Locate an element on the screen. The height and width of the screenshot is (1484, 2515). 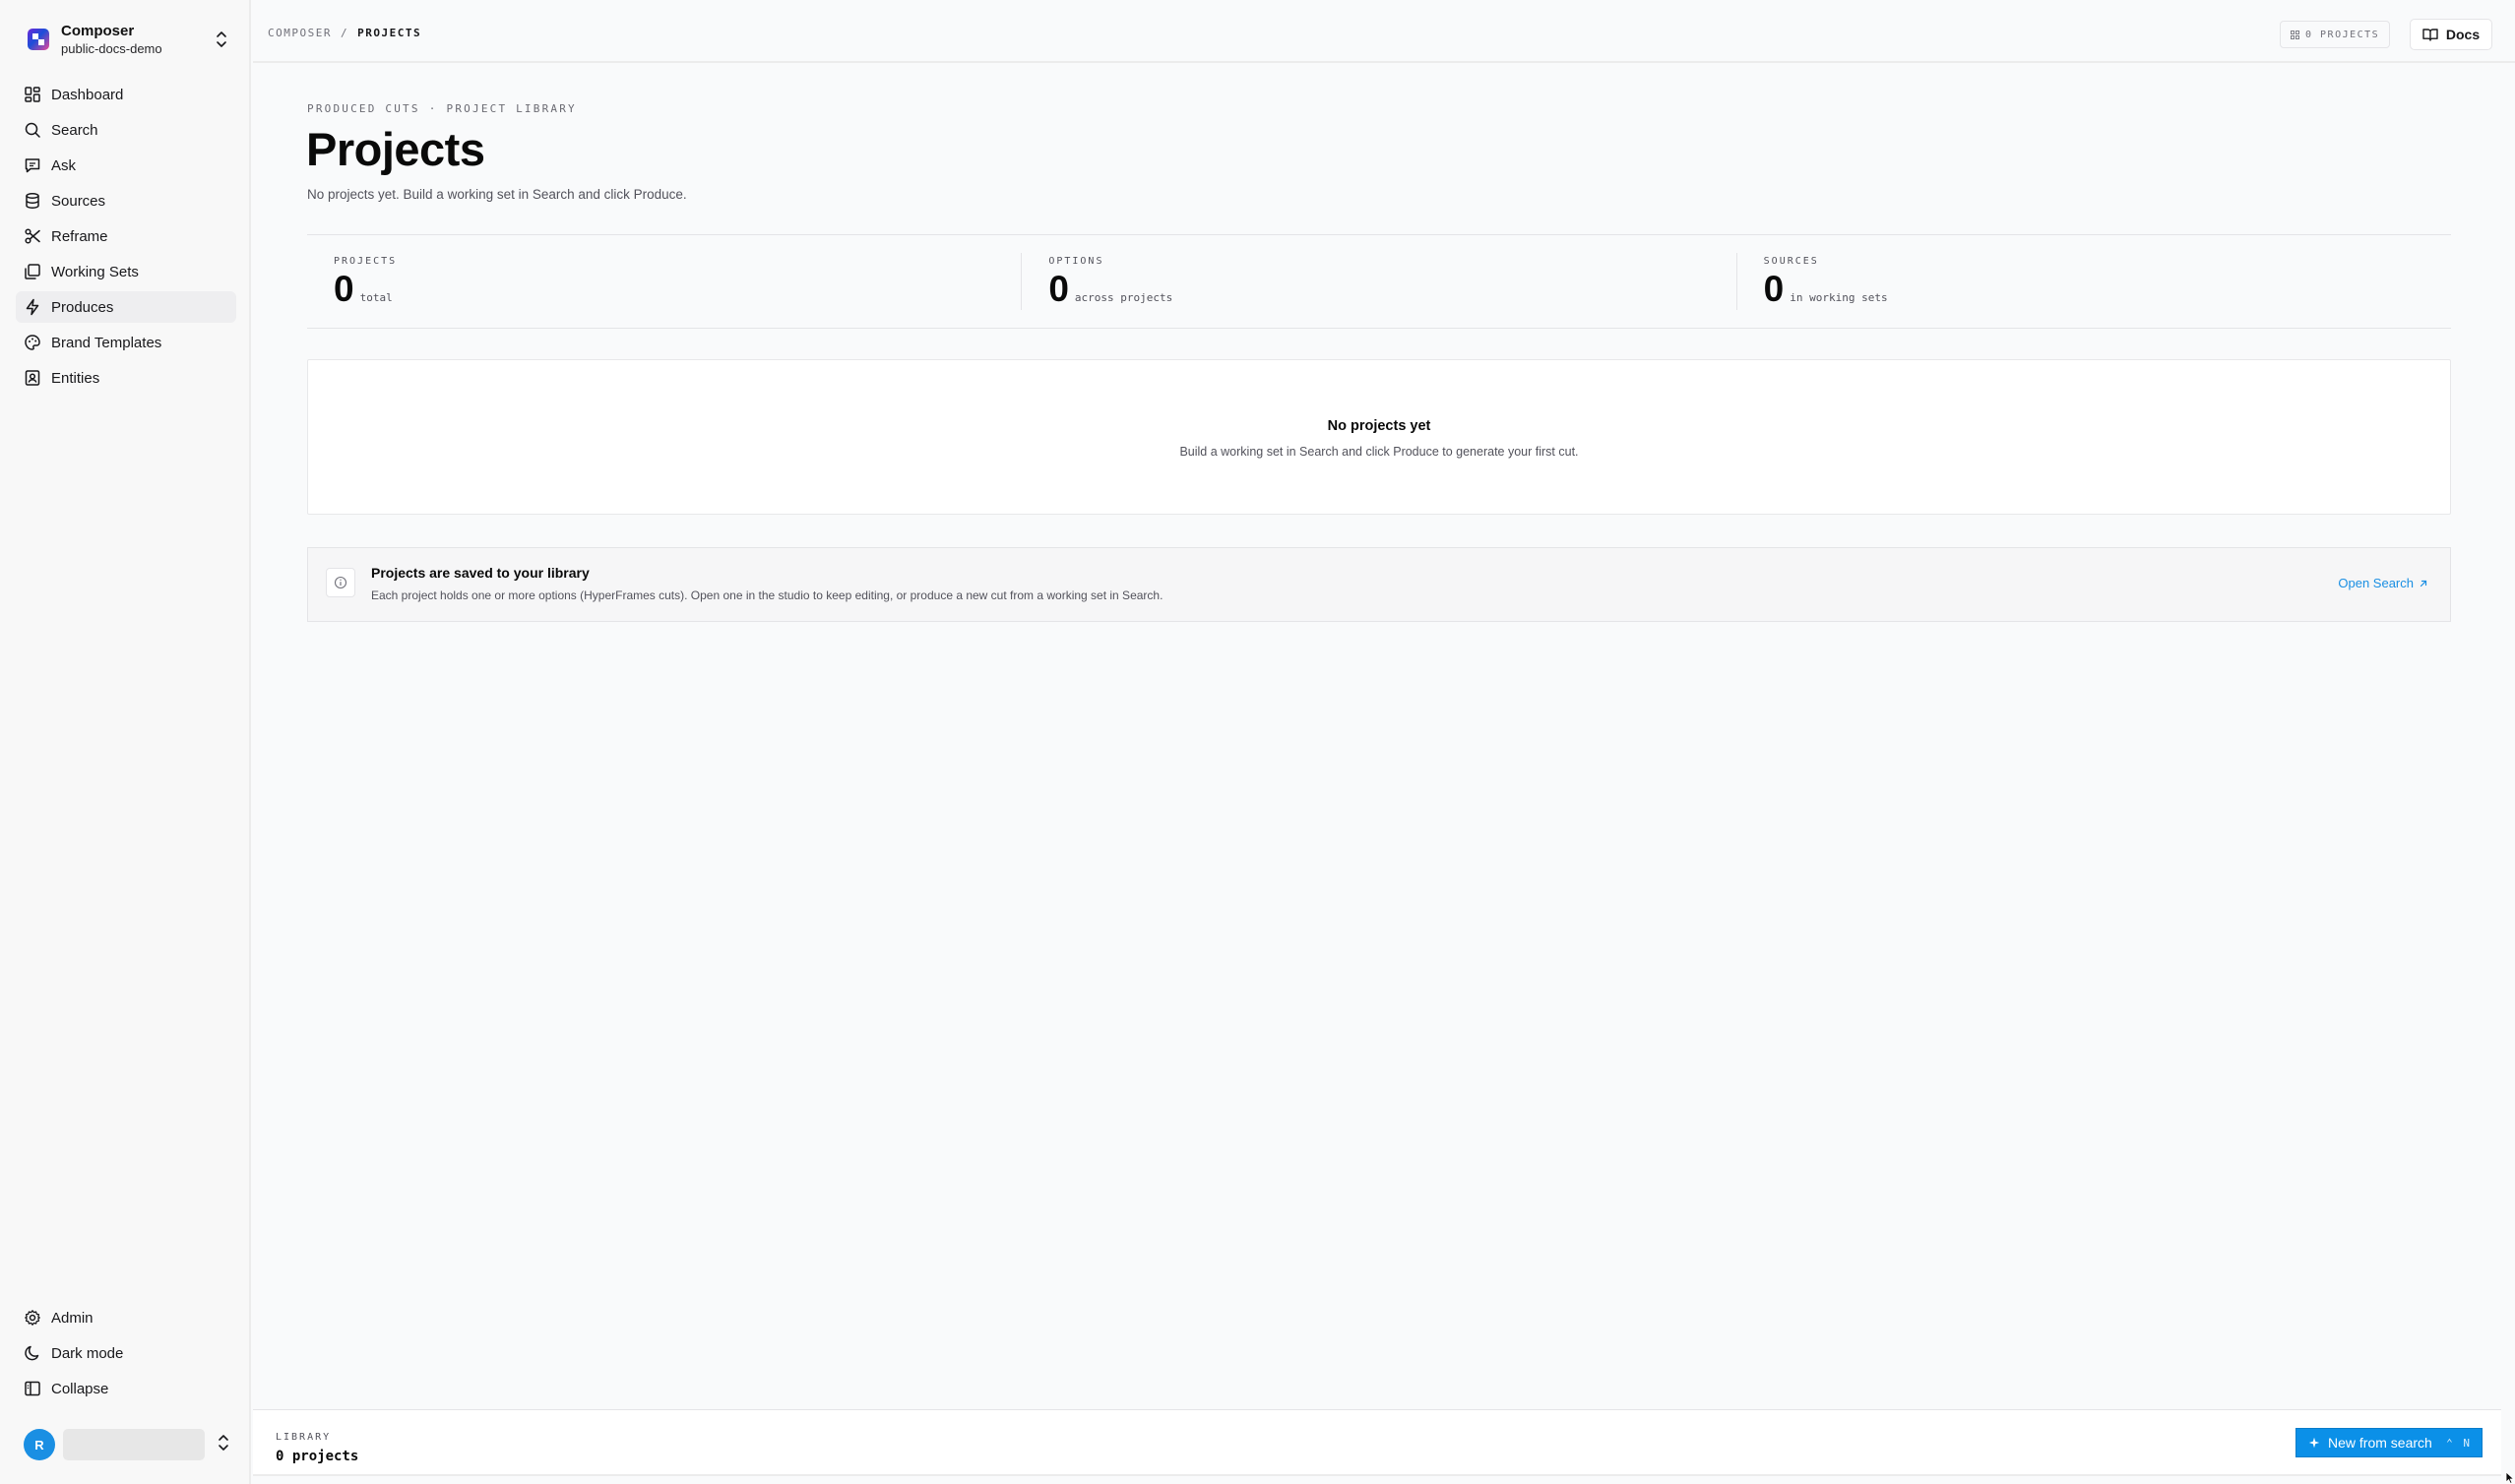
stat-unit: total is located at coordinates (376, 297).